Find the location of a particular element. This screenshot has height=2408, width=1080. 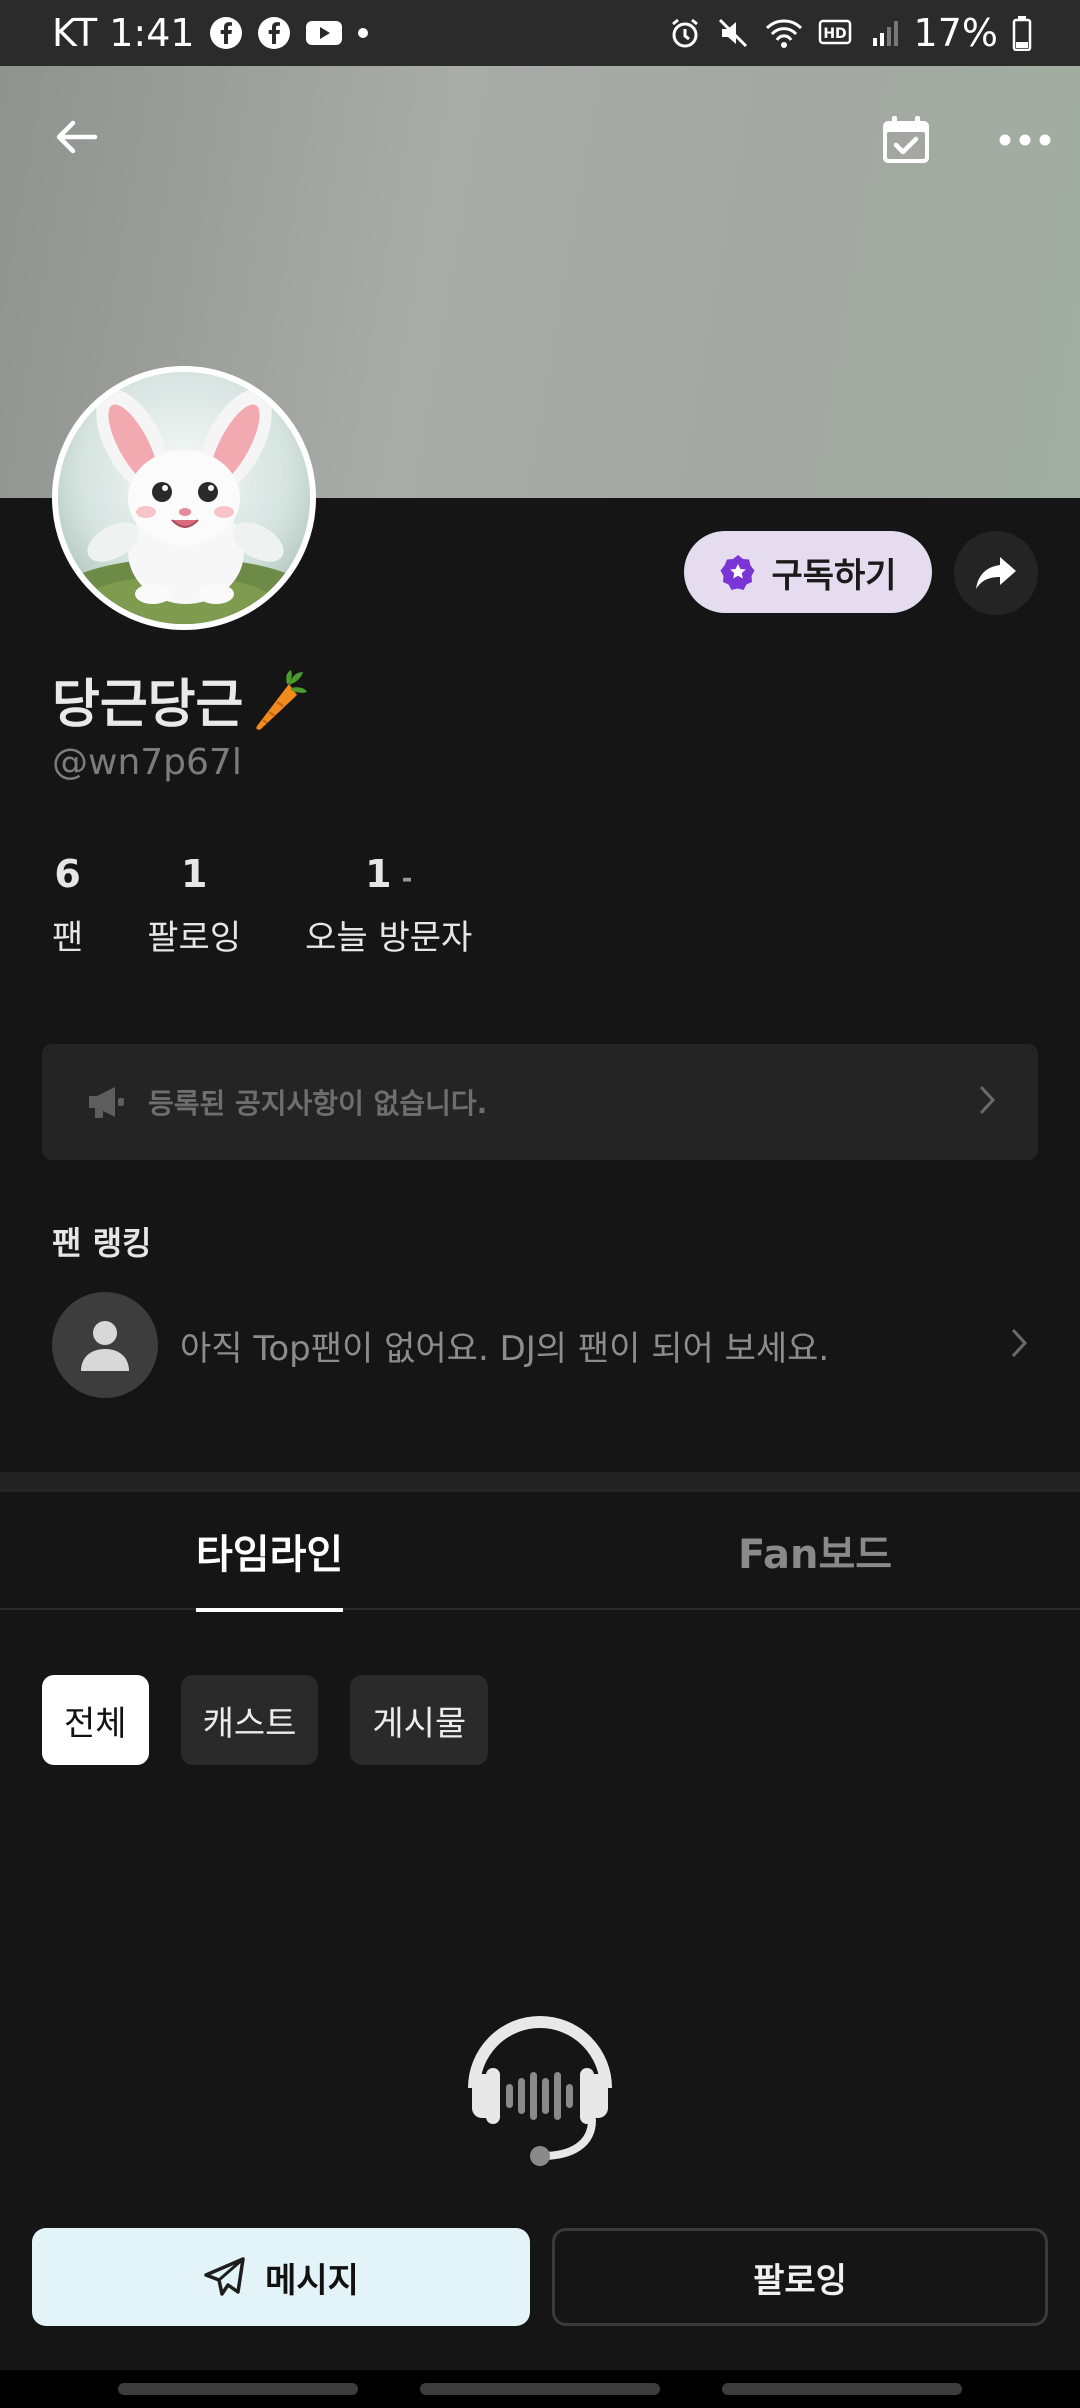

share-button is located at coordinates (996, 573).